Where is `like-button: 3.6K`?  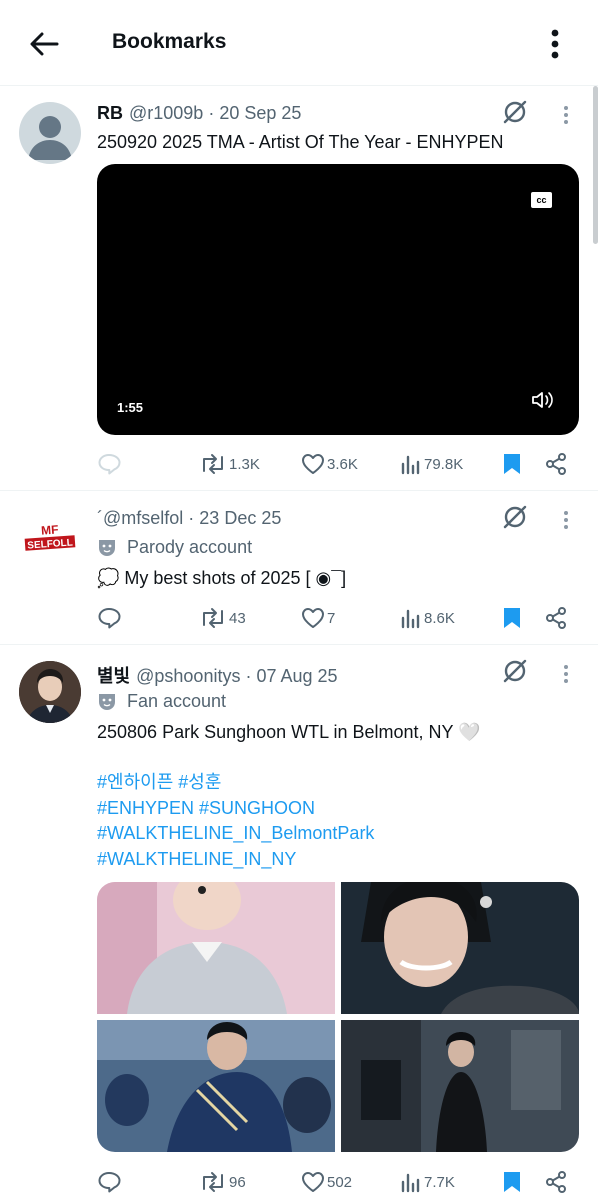
like-button: 3.6K is located at coordinates (329, 464).